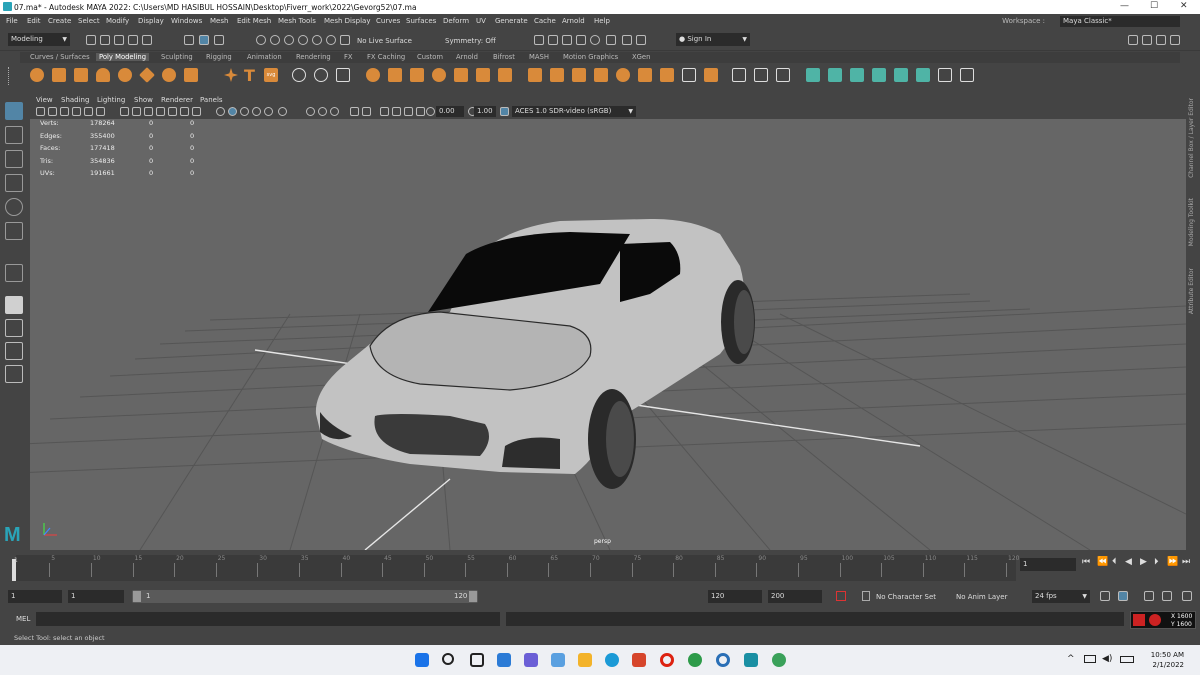  Describe the element at coordinates (535, 75) in the screenshot. I see `extrude-icon` at that location.